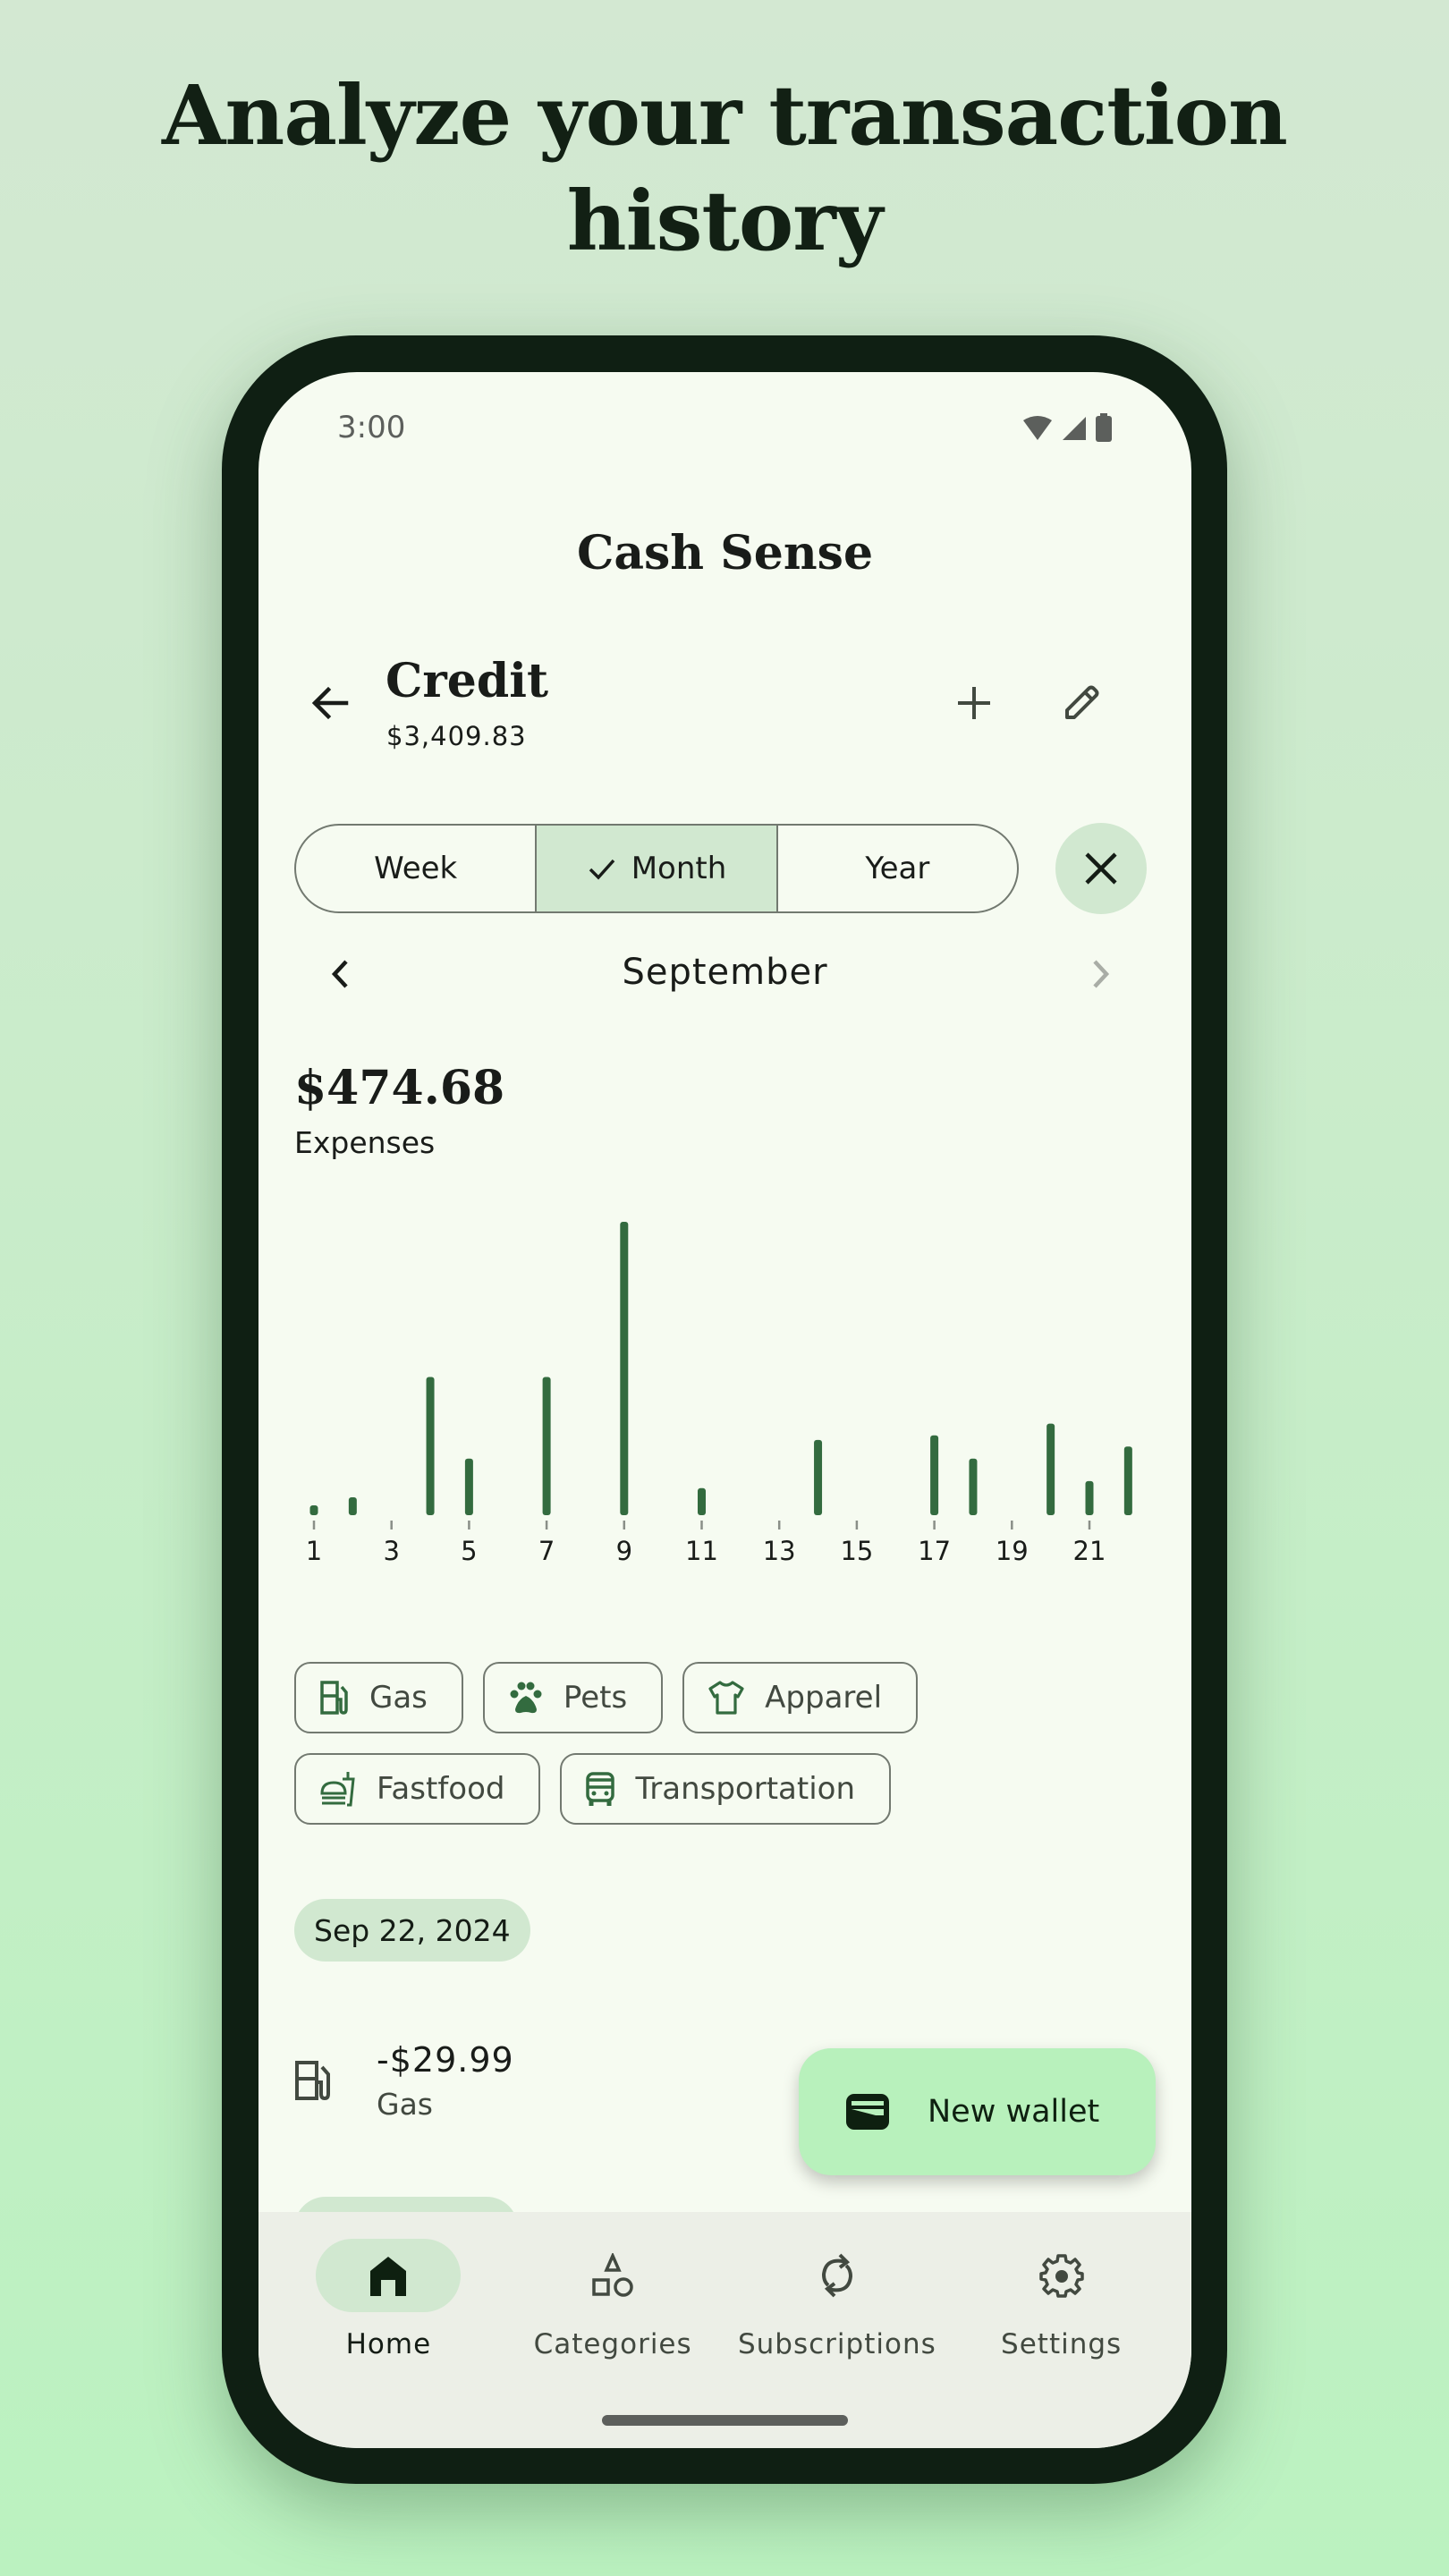 This screenshot has width=1449, height=2576. What do you see at coordinates (612, 2344) in the screenshot?
I see `nav-categories-label: Categories` at bounding box center [612, 2344].